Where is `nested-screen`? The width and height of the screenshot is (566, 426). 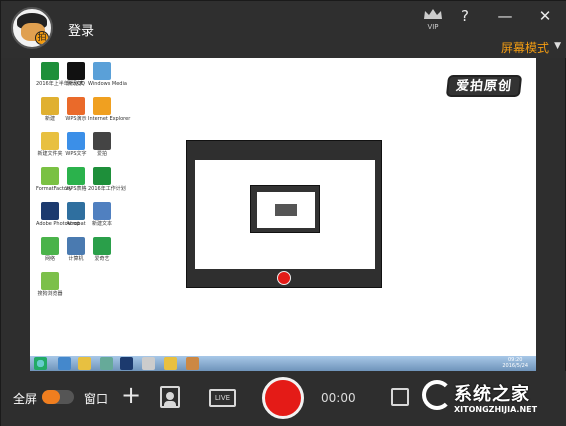 nested-screen is located at coordinates (285, 215).